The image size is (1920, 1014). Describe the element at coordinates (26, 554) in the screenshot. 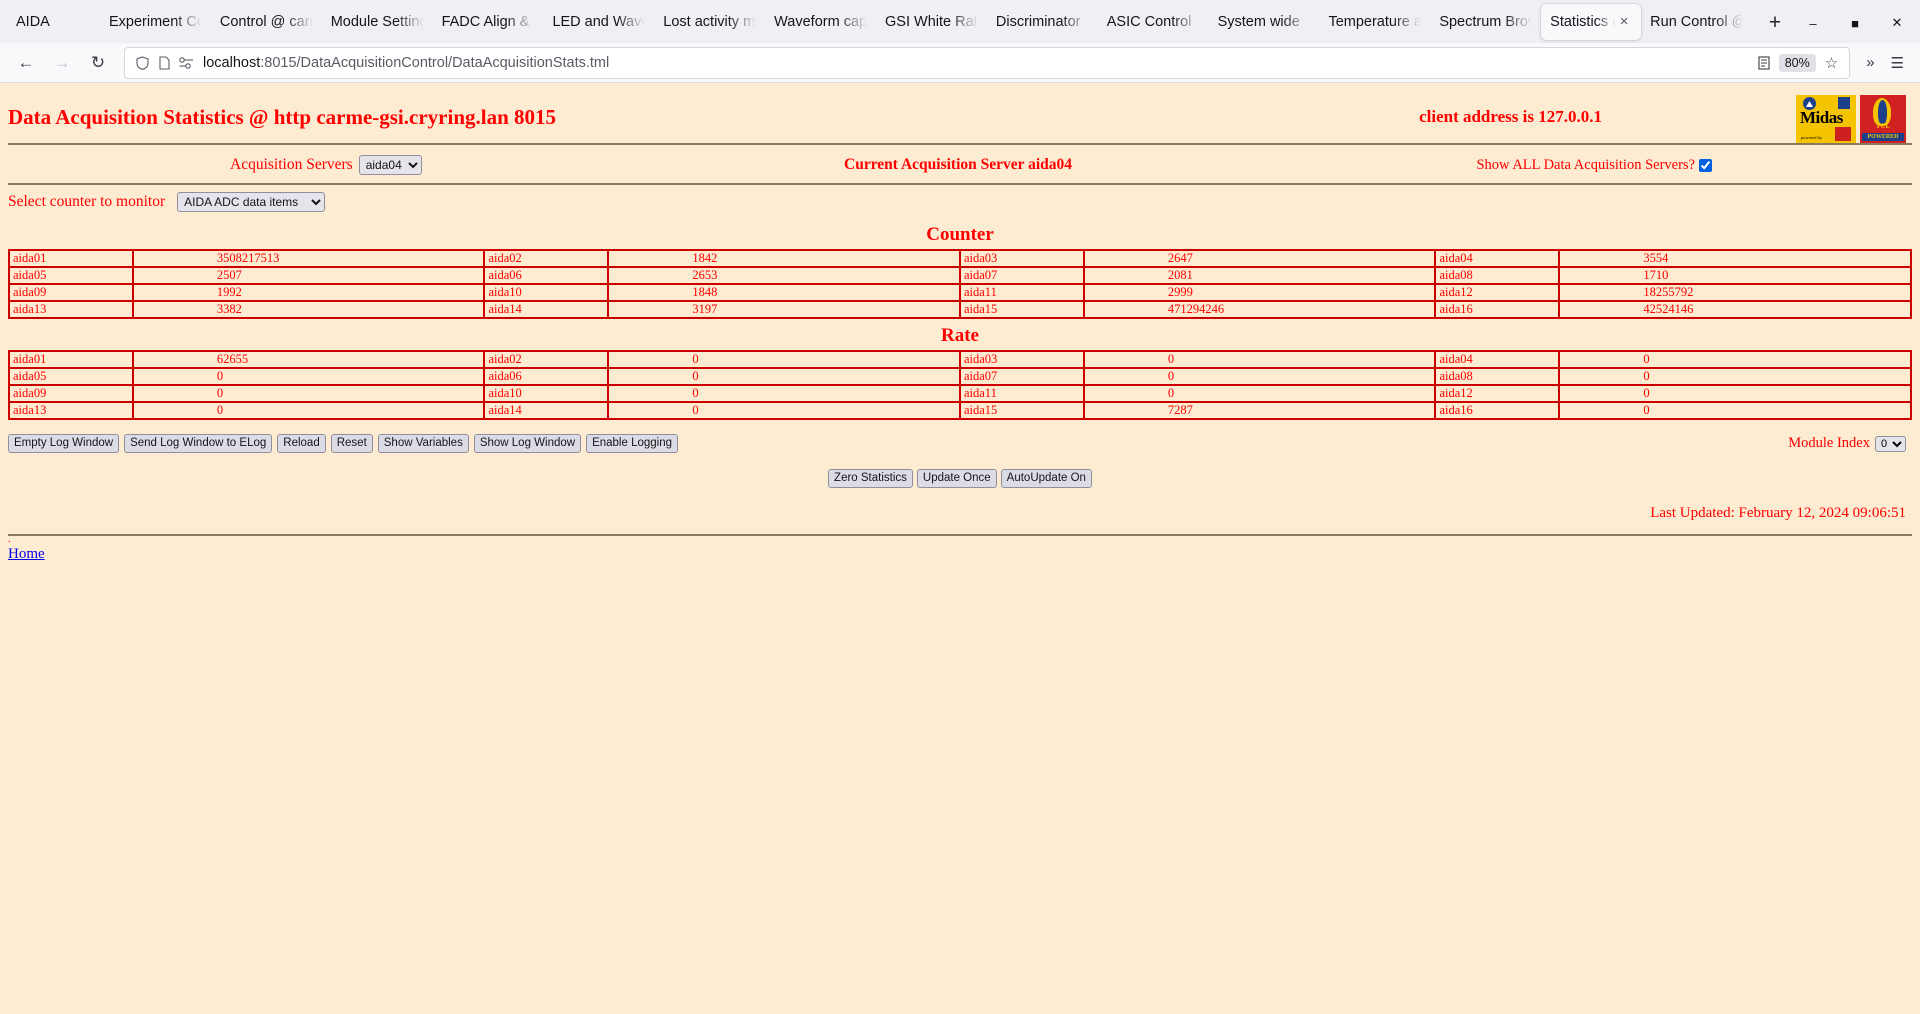

I see `home-link: Home` at that location.